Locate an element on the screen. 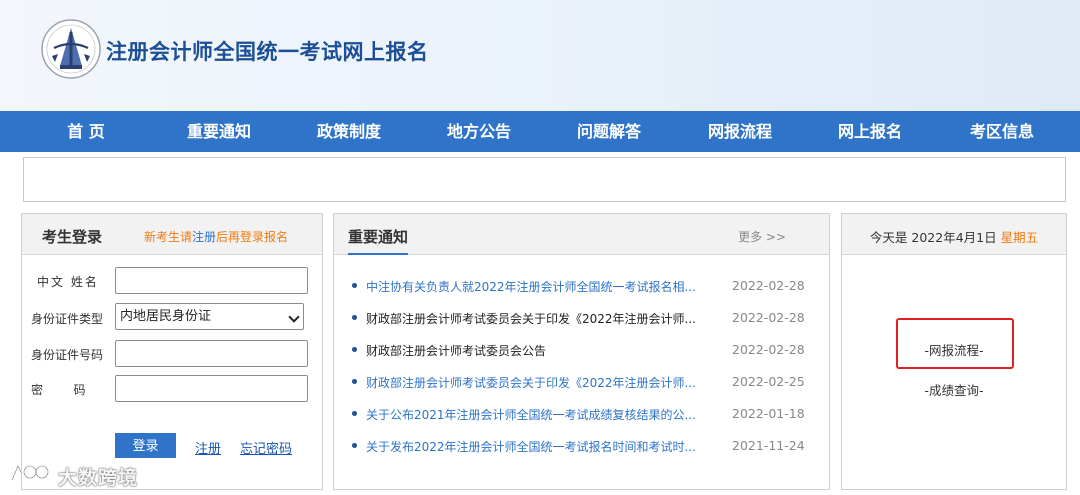 Image resolution: width=1080 pixels, height=495 pixels. watermark-logo-icon is located at coordinates (30, 472).